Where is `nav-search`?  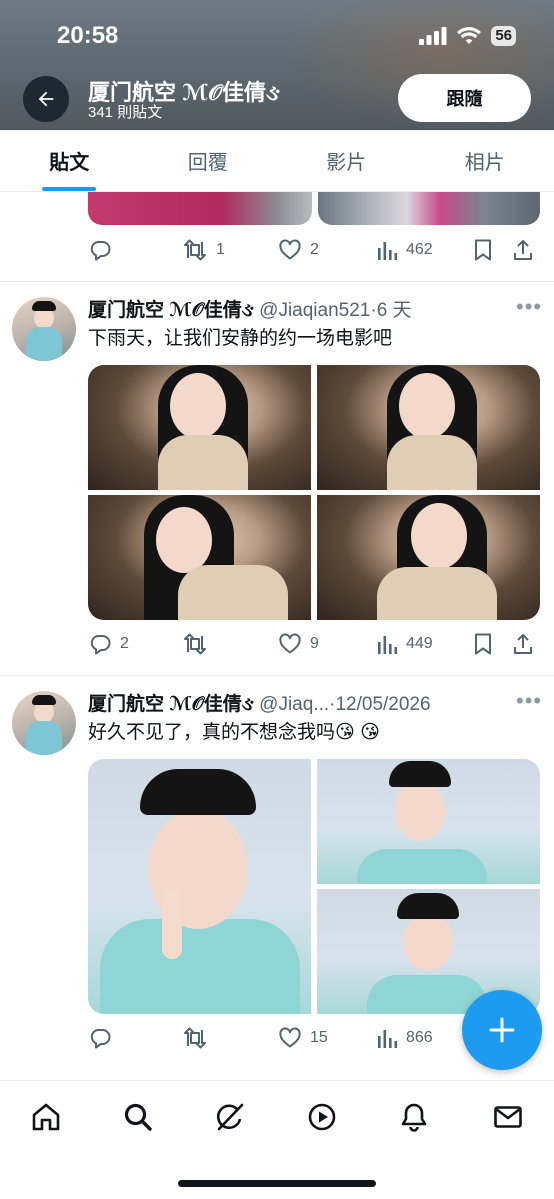
nav-search is located at coordinates (138, 1117).